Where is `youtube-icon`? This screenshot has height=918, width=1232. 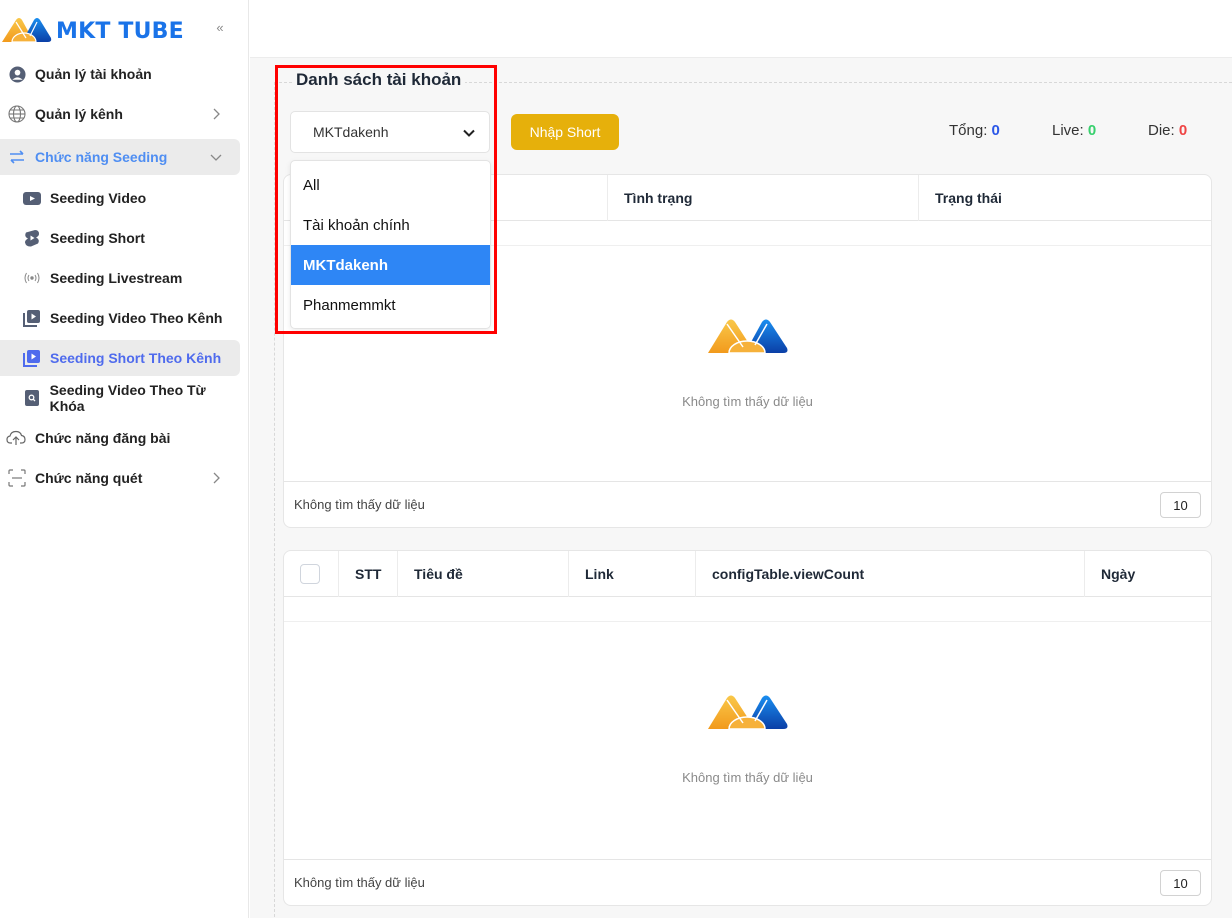
youtube-icon is located at coordinates (32, 198).